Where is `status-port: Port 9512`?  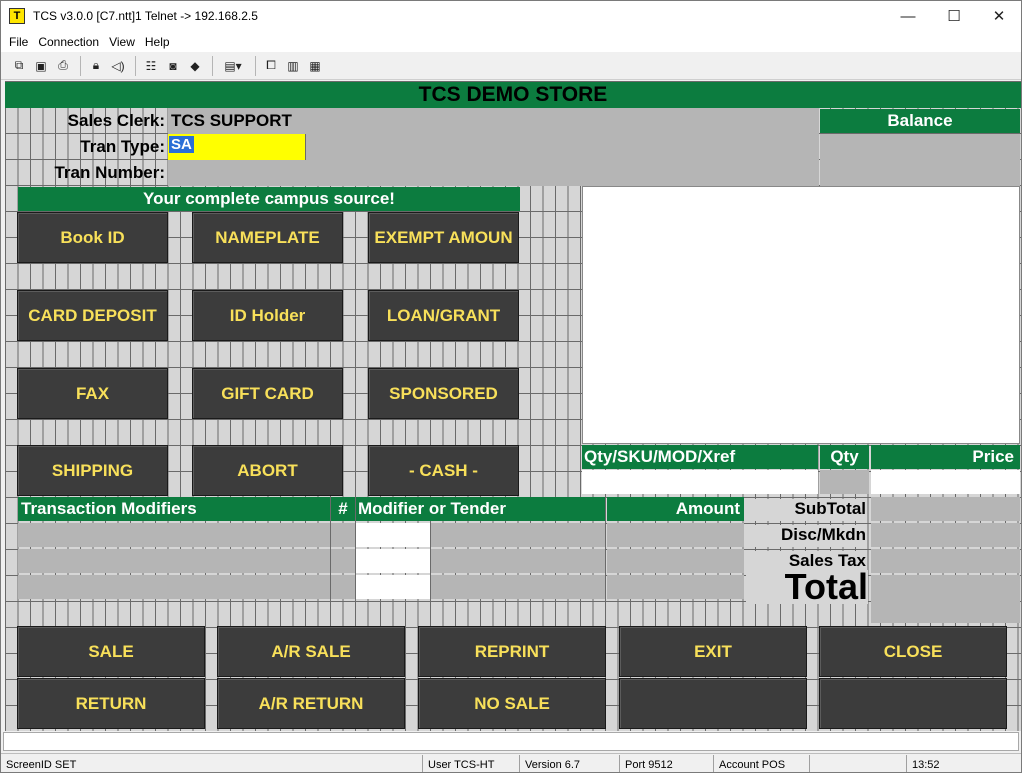 status-port: Port 9512 is located at coordinates (665, 763).